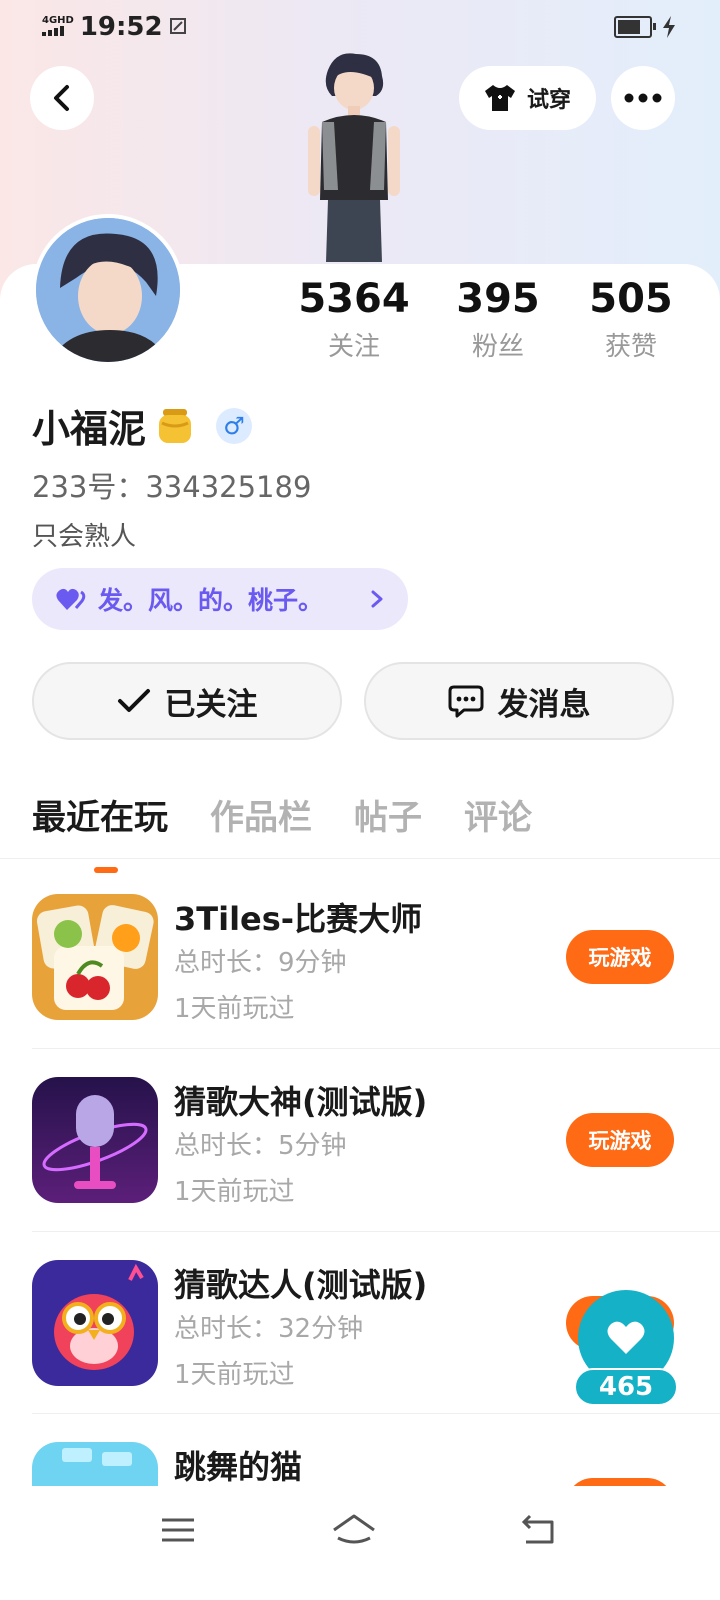  What do you see at coordinates (178, 1530) in the screenshot?
I see `menu-icon` at bounding box center [178, 1530].